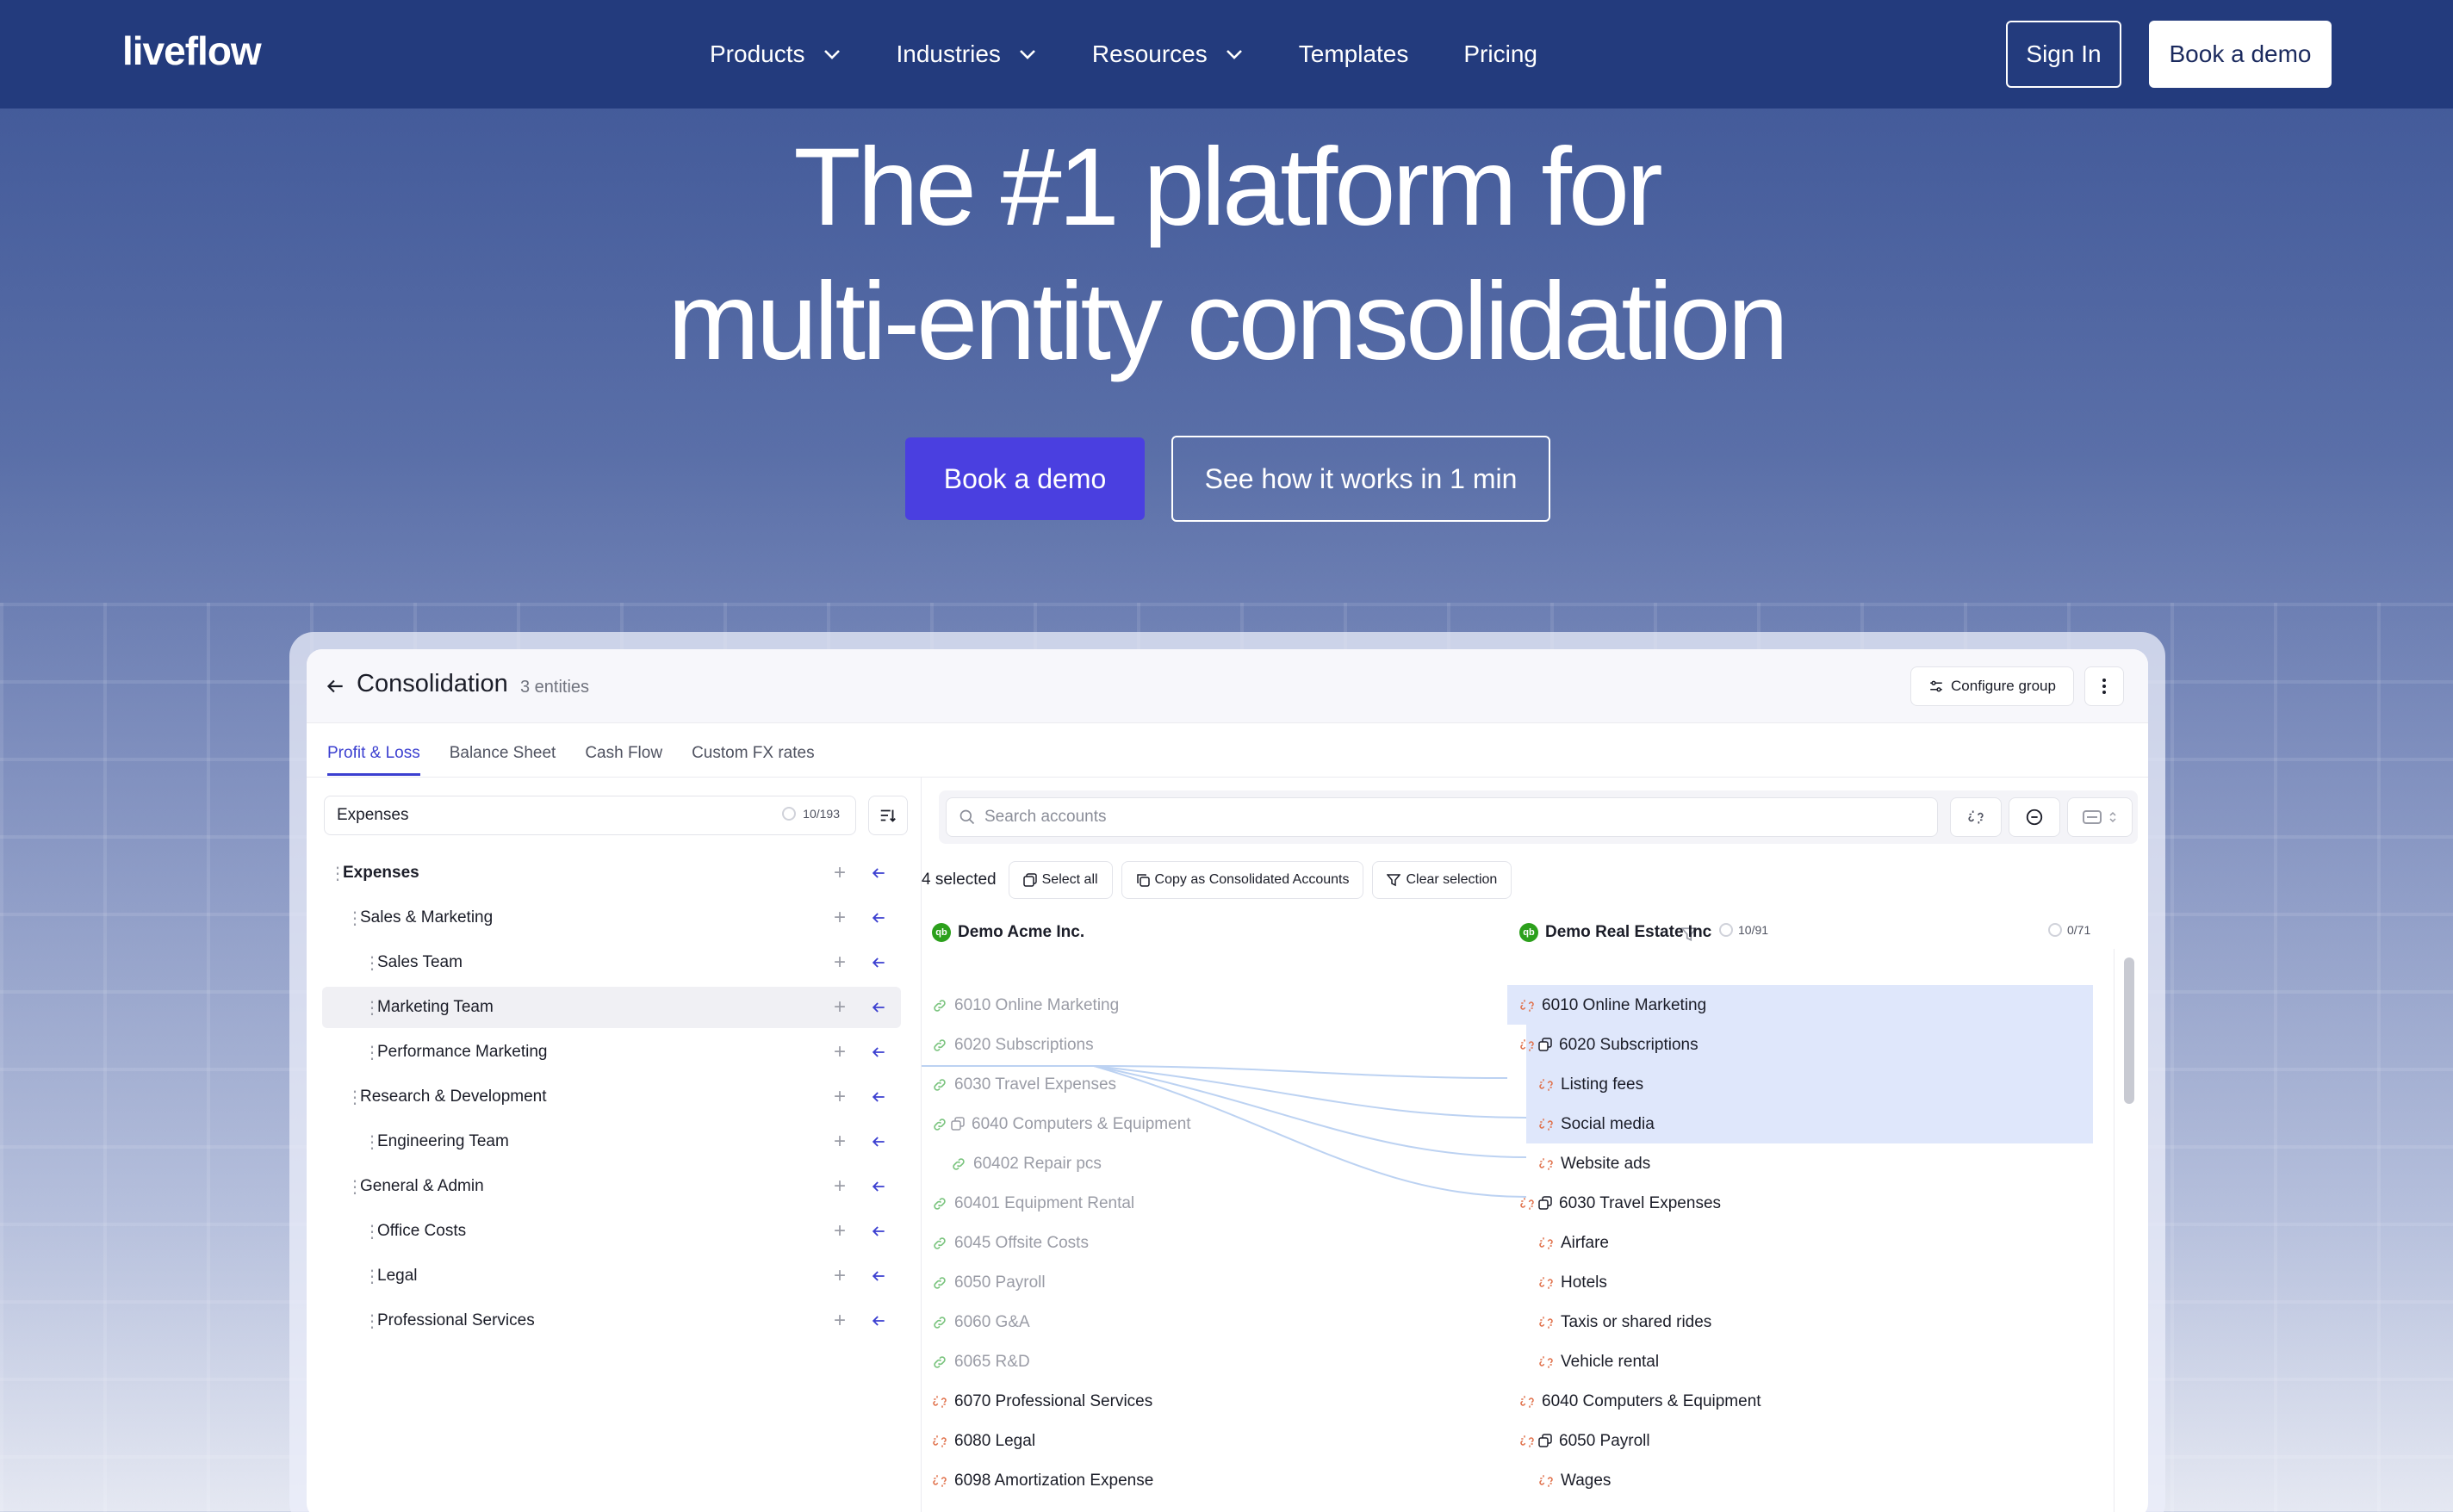 Image resolution: width=2453 pixels, height=1512 pixels. I want to click on nav-link-products: Products, so click(776, 54).